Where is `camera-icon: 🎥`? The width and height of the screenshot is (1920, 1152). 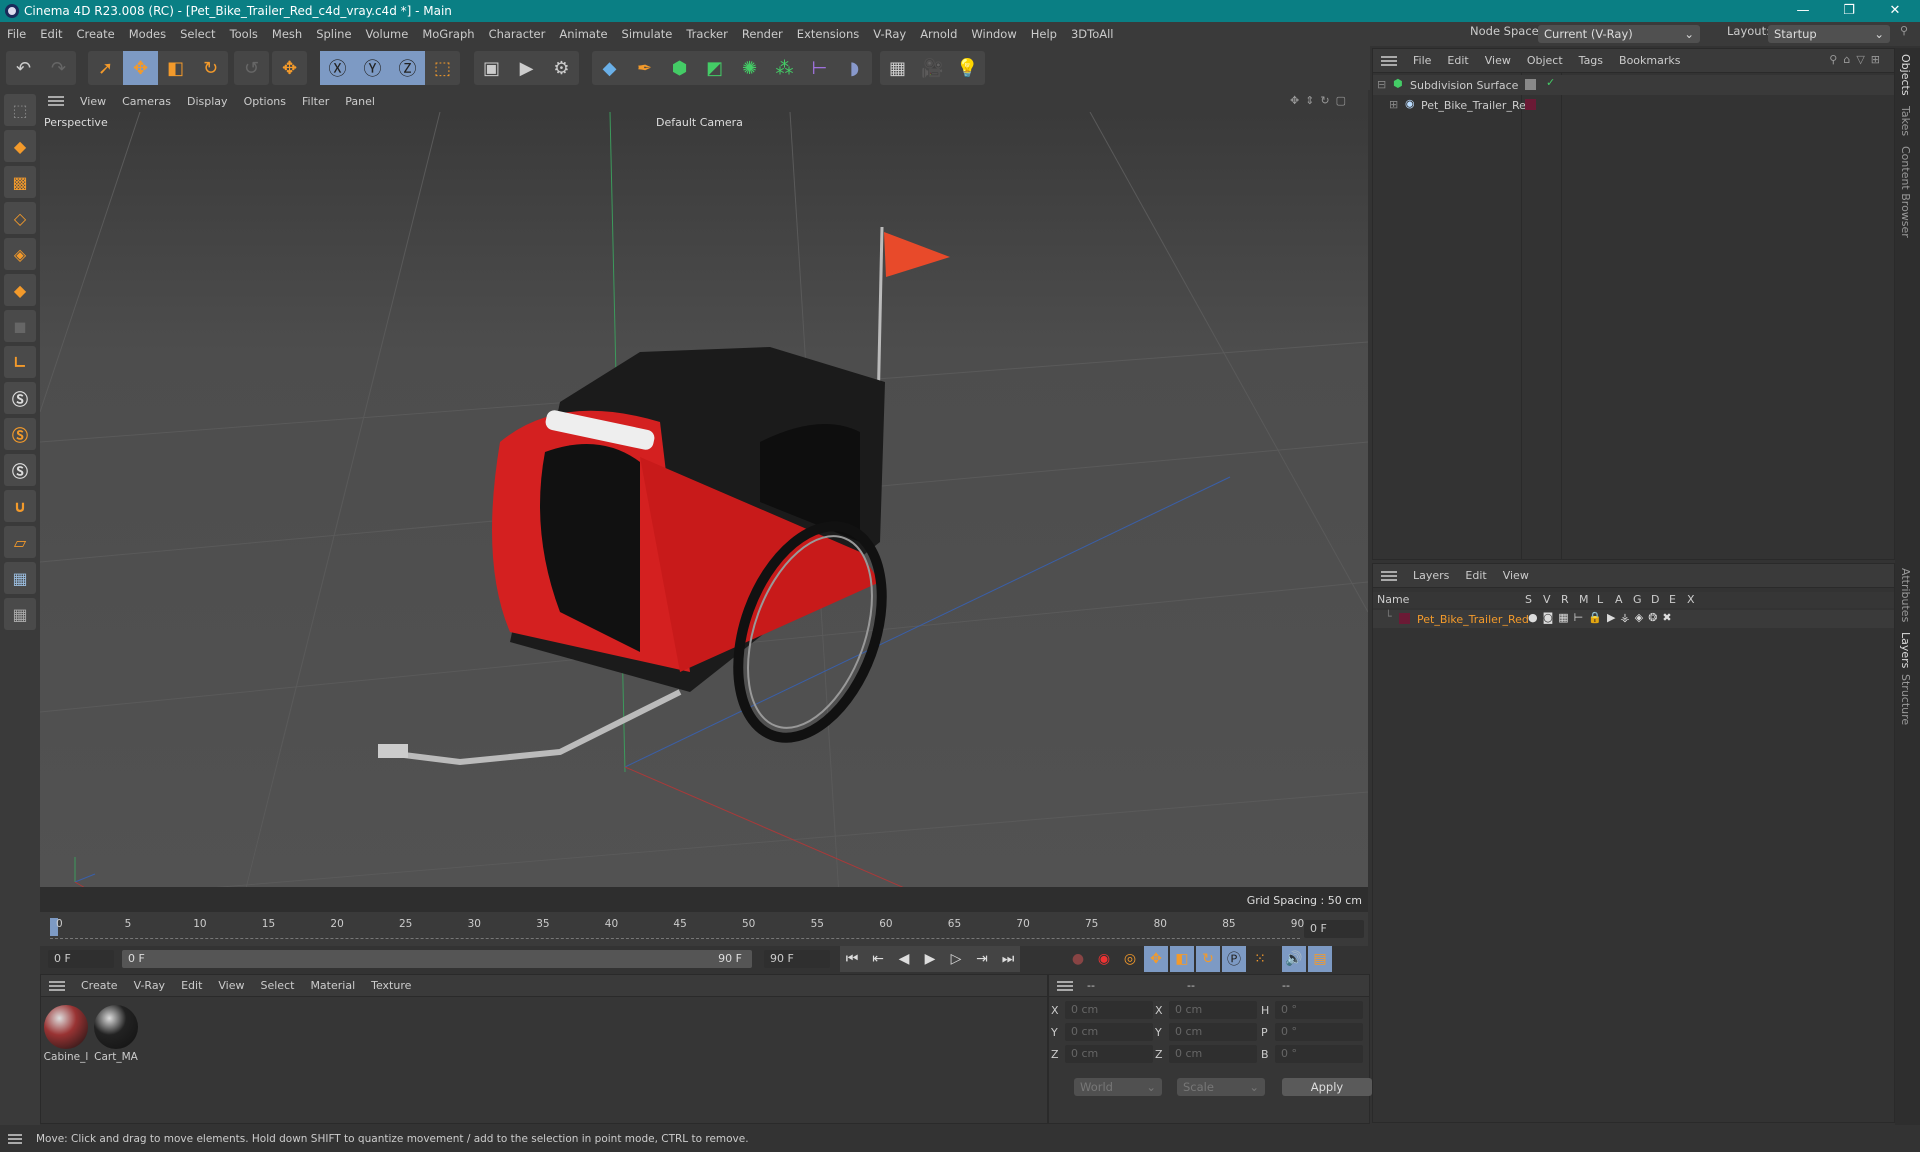
camera-icon: 🎥 is located at coordinates (932, 68).